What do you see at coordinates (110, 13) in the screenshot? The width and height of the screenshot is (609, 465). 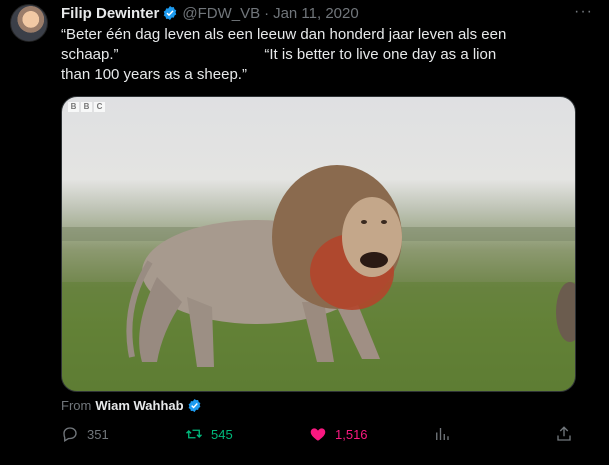 I see `author-name: Filip Dewinter` at bounding box center [110, 13].